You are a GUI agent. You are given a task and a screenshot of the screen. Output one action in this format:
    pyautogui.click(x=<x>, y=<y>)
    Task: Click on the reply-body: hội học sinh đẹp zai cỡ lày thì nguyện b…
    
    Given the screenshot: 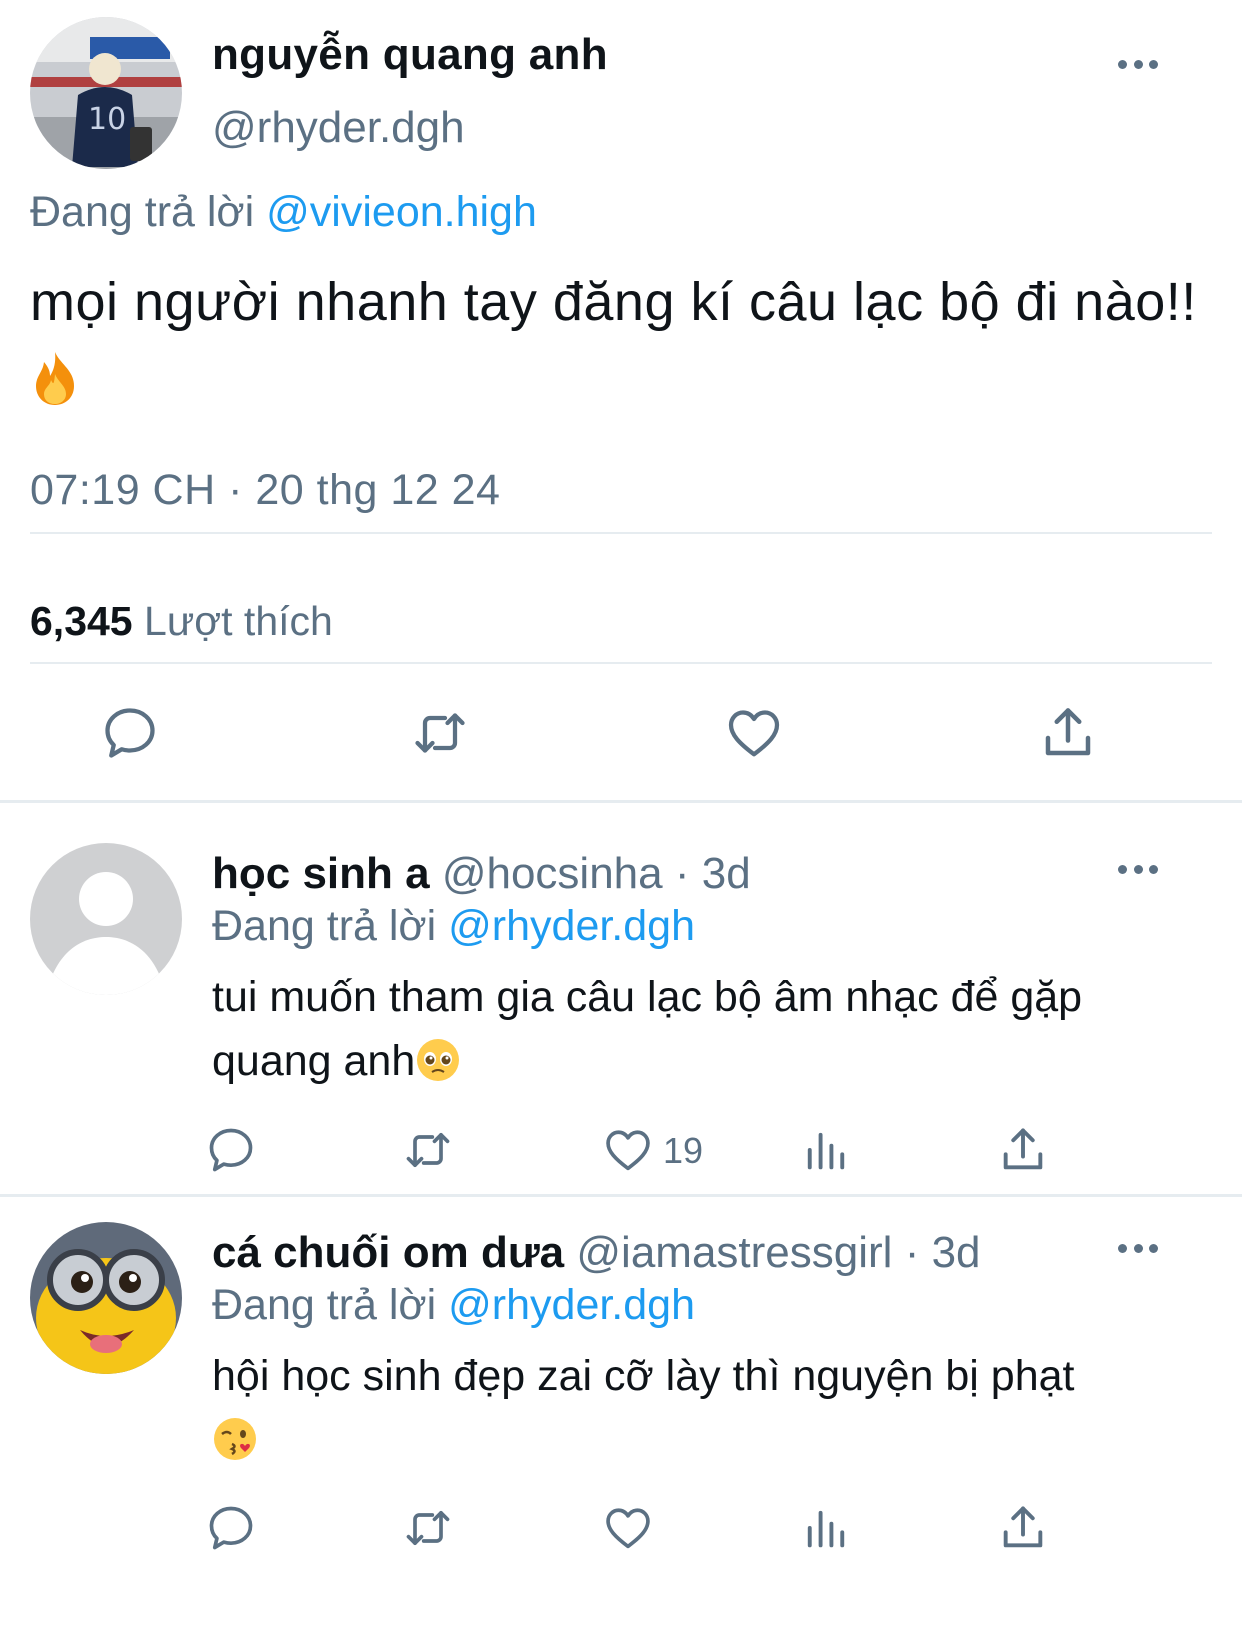 What is the action you would take?
    pyautogui.click(x=643, y=1376)
    